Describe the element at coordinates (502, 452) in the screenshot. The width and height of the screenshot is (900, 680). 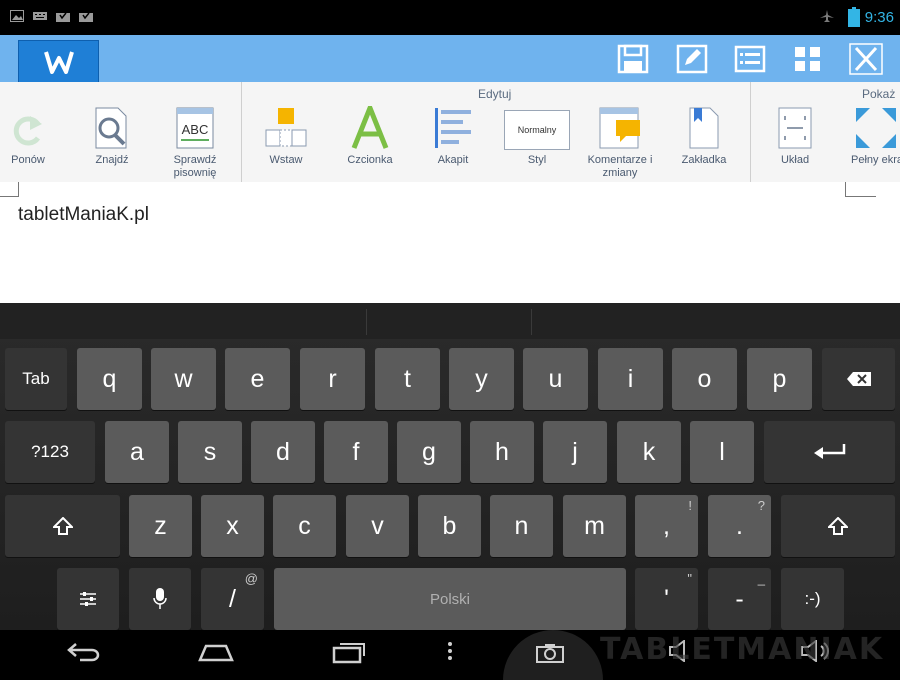
I see `key-h: h` at that location.